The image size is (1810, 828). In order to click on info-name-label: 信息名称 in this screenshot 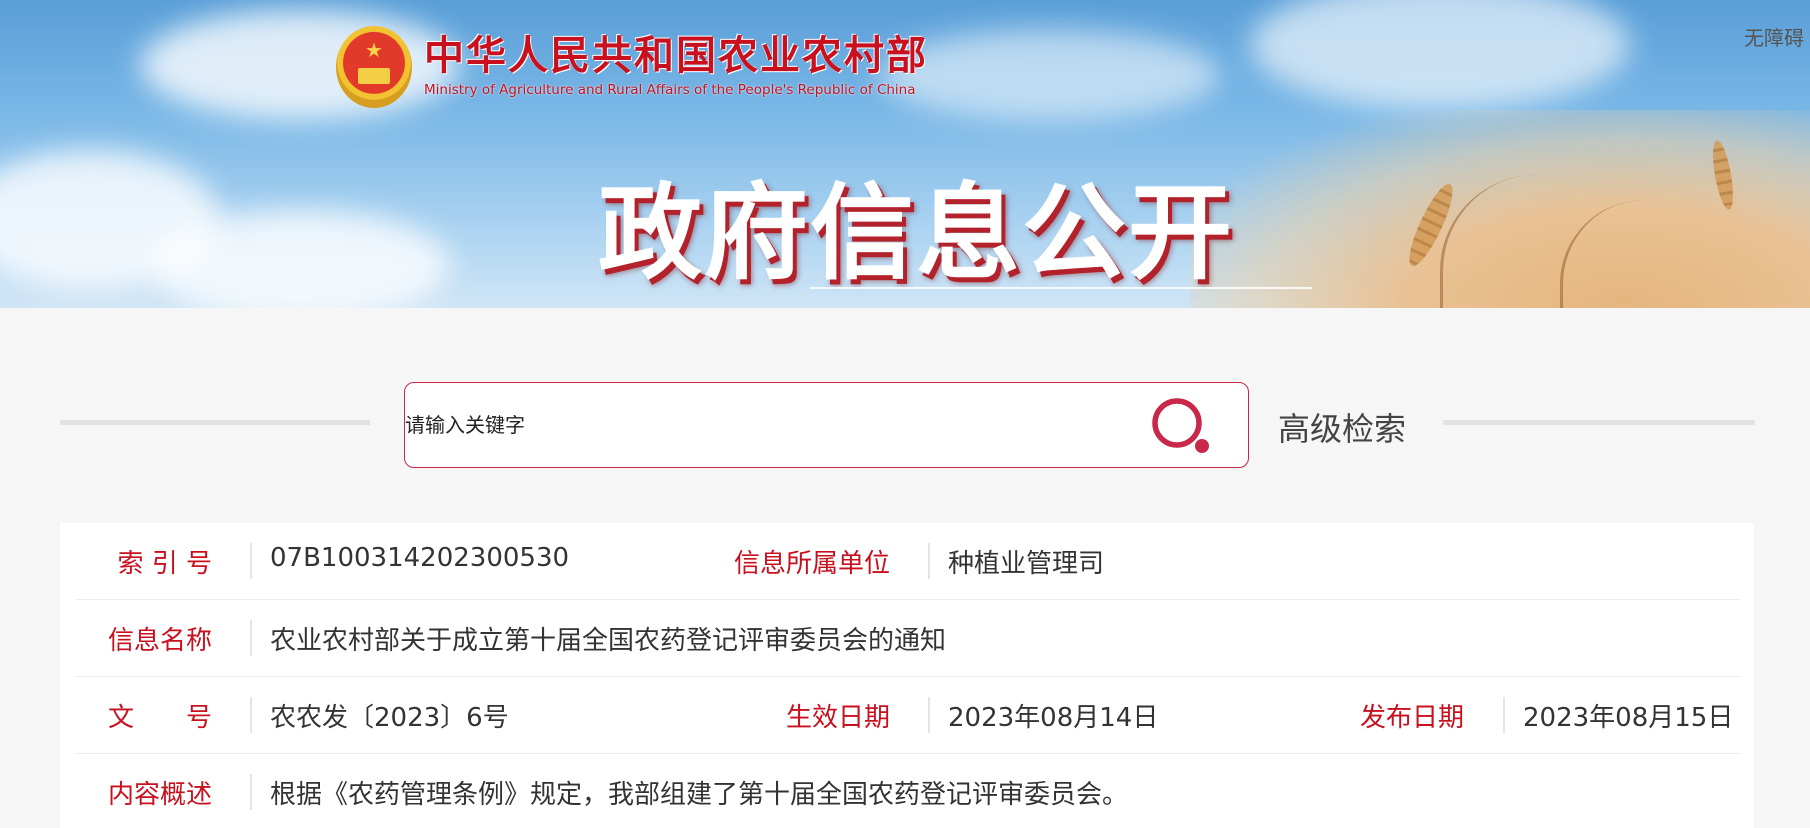, I will do `click(159, 641)`.